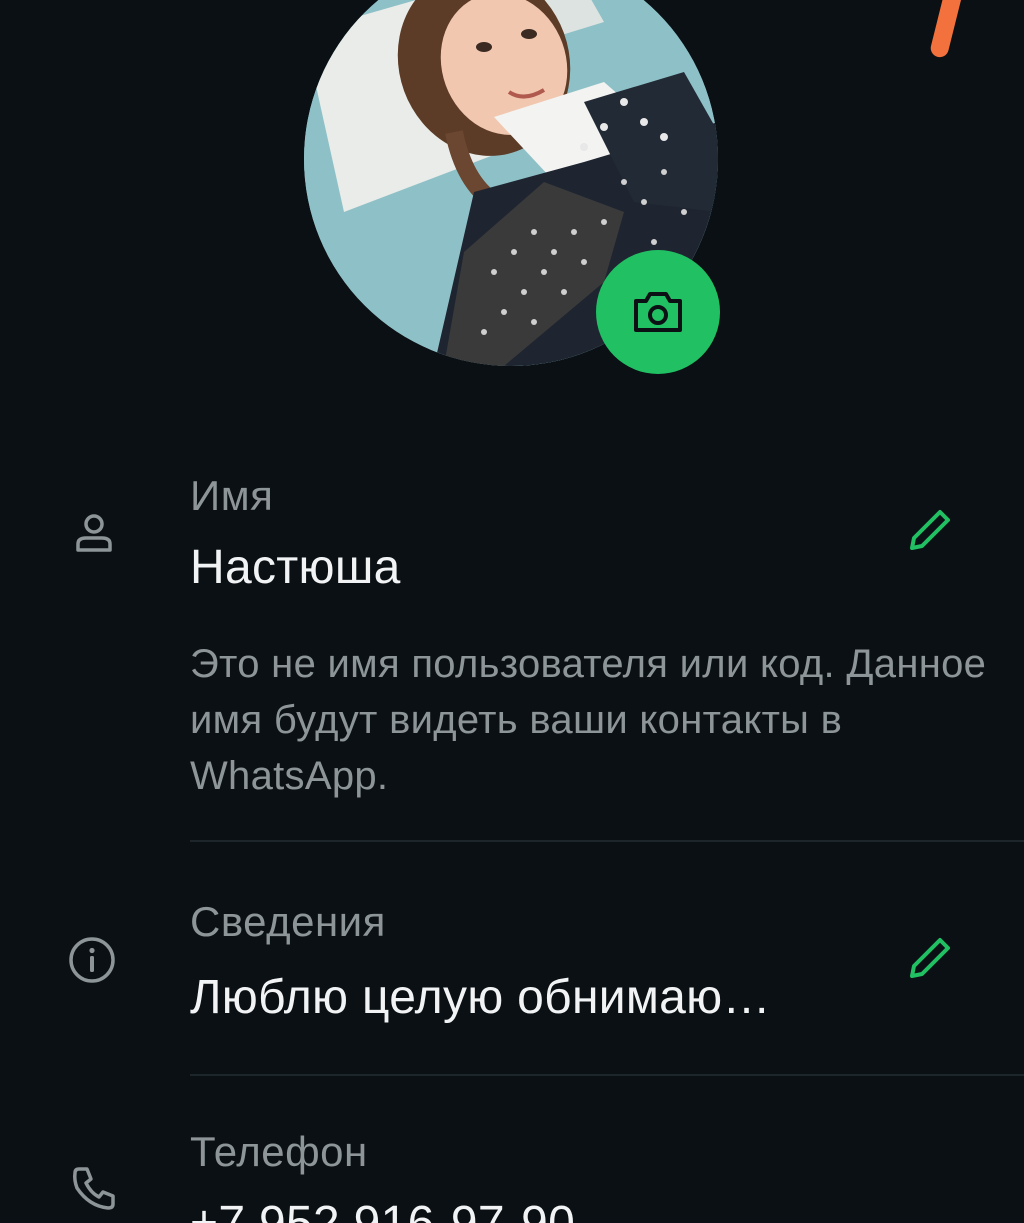  I want to click on change-photo-button, so click(658, 312).